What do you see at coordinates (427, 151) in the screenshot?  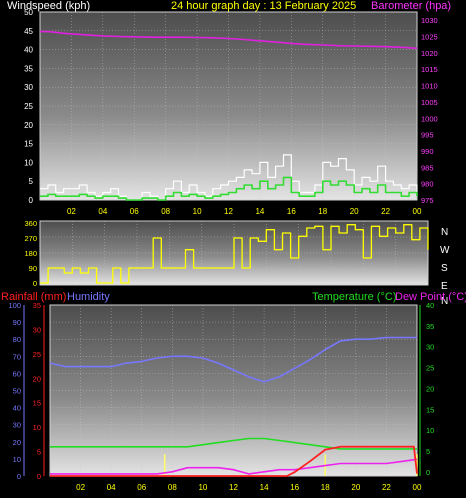 I see `barometer-tick: 990` at bounding box center [427, 151].